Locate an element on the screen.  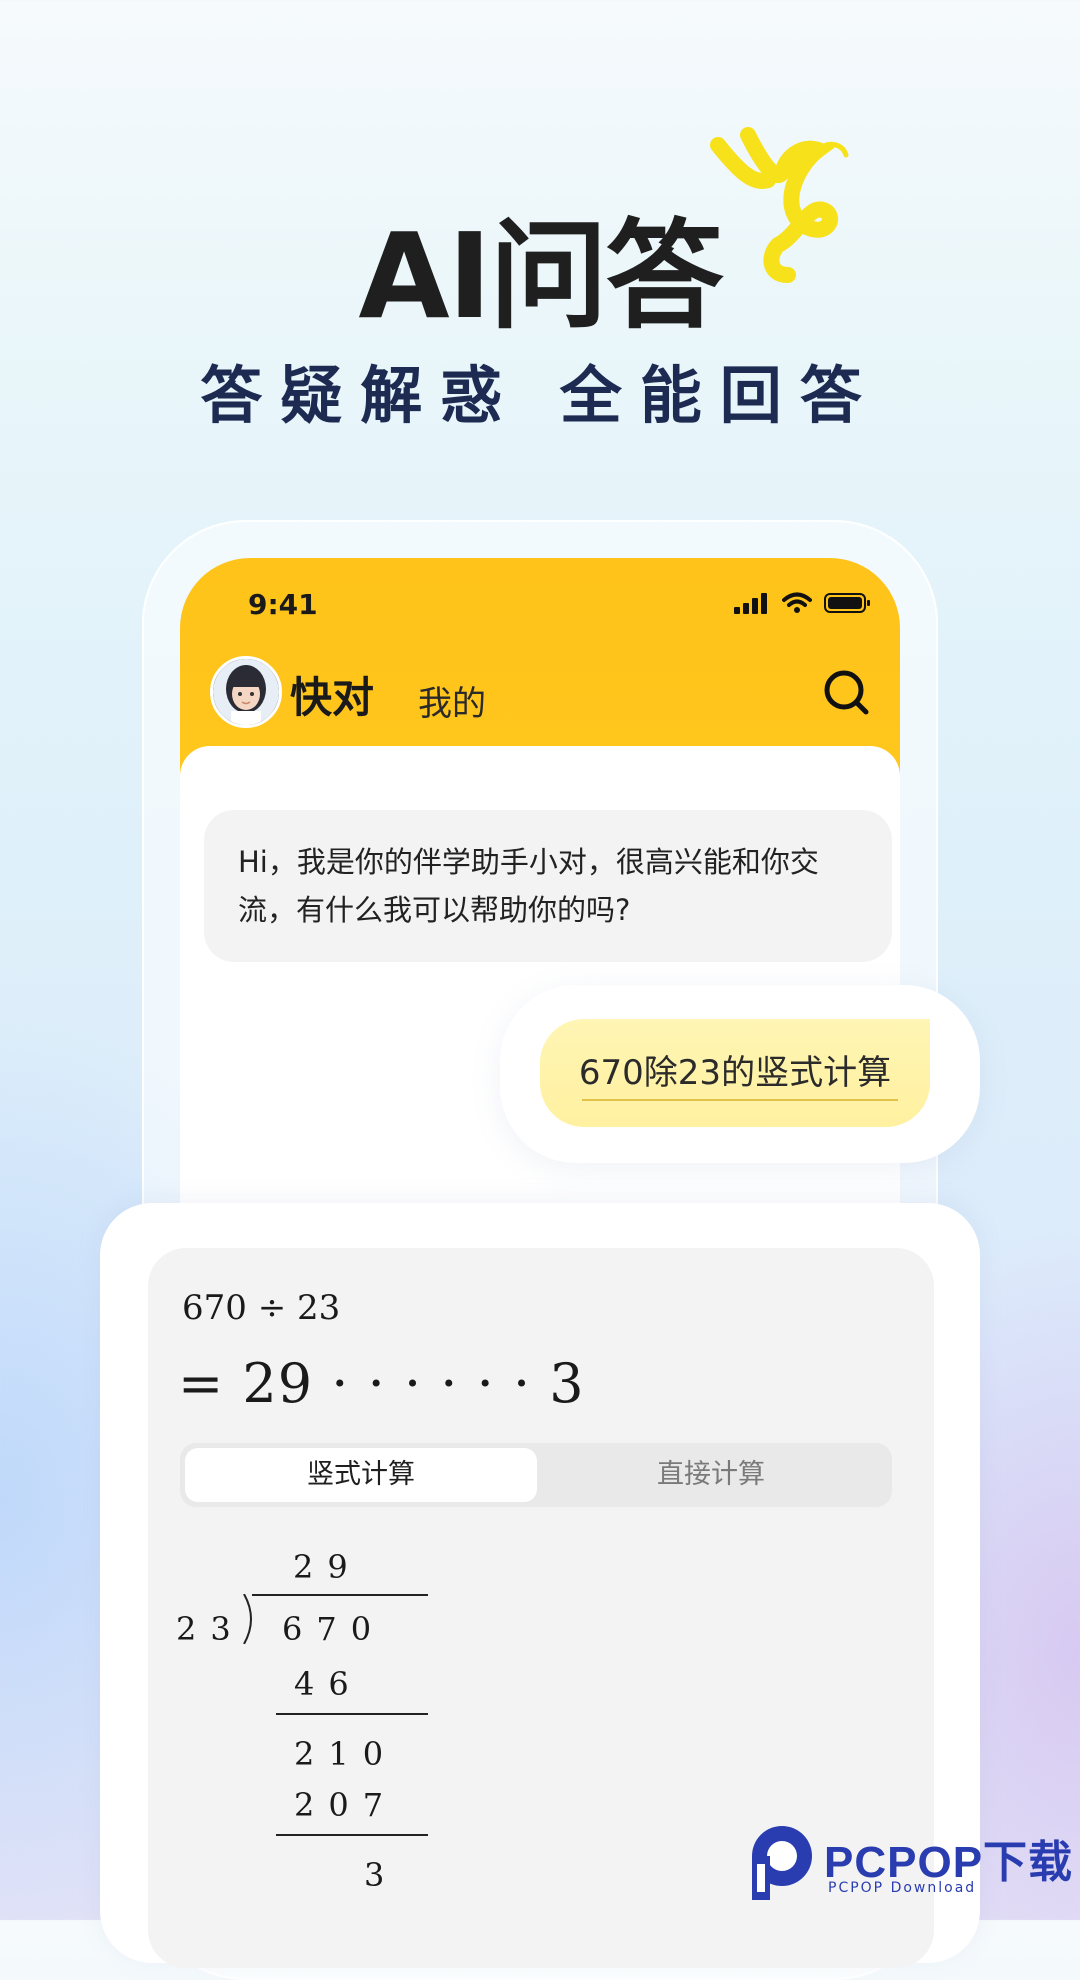
answer-expression: 670 ÷ 23 is located at coordinates (261, 1308).